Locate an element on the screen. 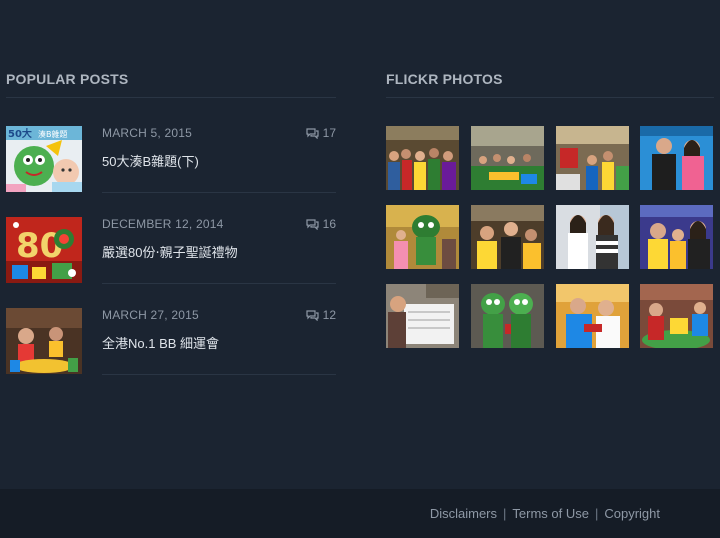 Image resolution: width=720 pixels, height=538 pixels. popular-posts-divider is located at coordinates (171, 97).